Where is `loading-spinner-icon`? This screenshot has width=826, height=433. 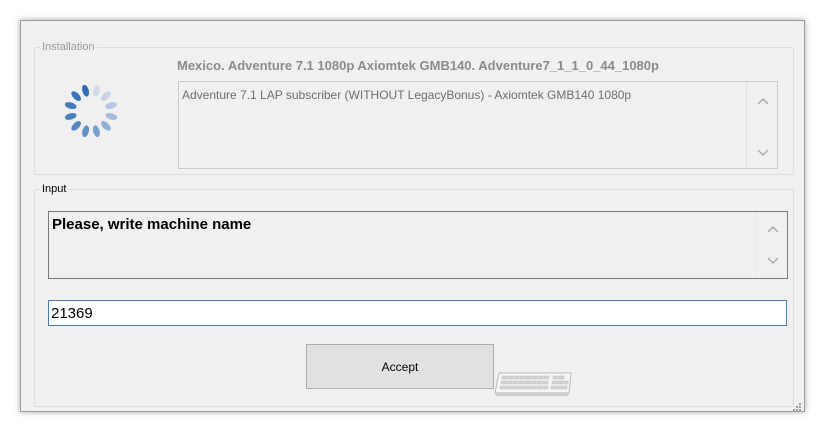 loading-spinner-icon is located at coordinates (91, 111).